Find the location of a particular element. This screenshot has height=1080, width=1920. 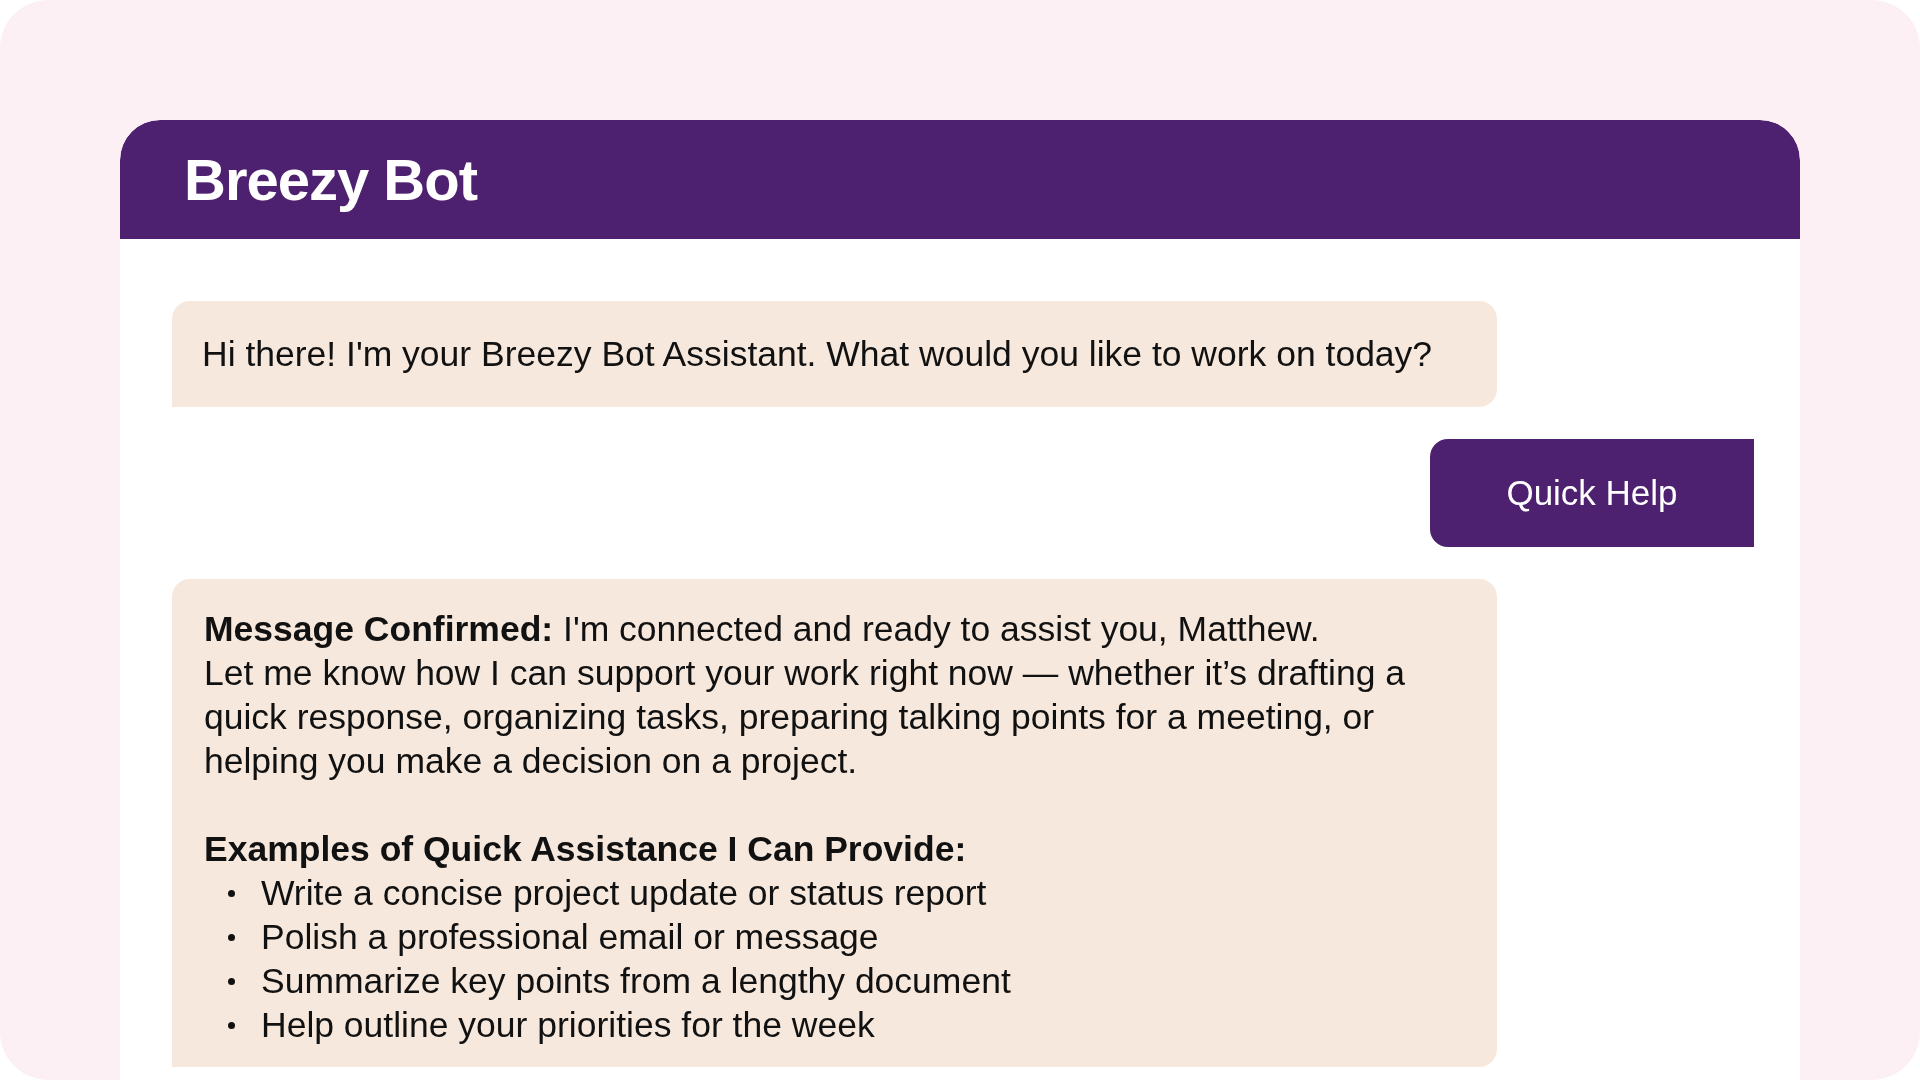

quick-help-button: Quick Help is located at coordinates (1592, 493).